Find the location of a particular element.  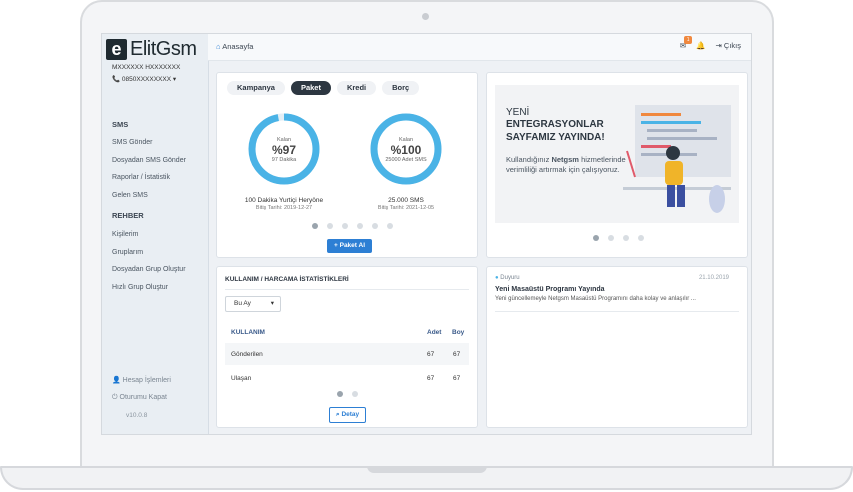

app-version: v10.0.8 is located at coordinates (137, 415).